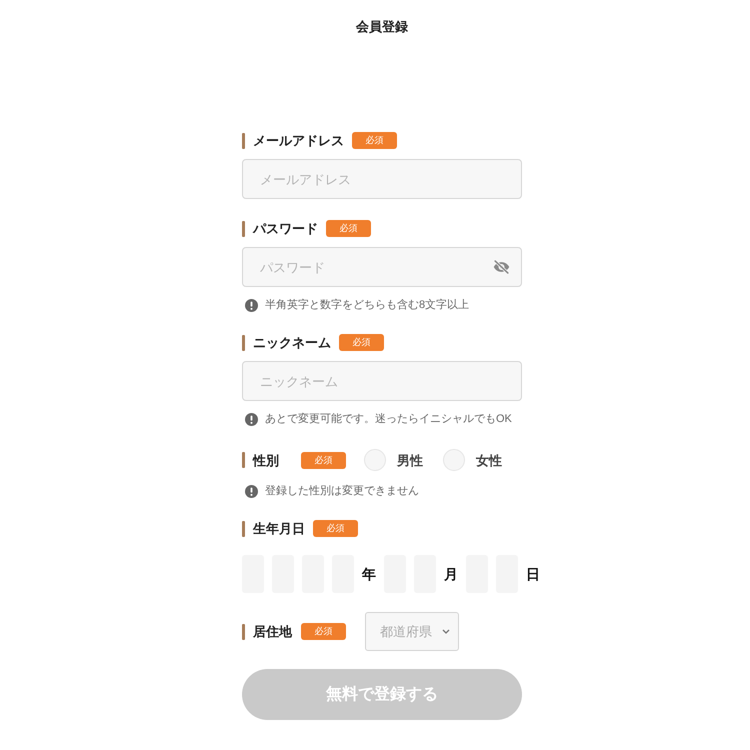  I want to click on field-label: ニックネーム, so click(292, 342).